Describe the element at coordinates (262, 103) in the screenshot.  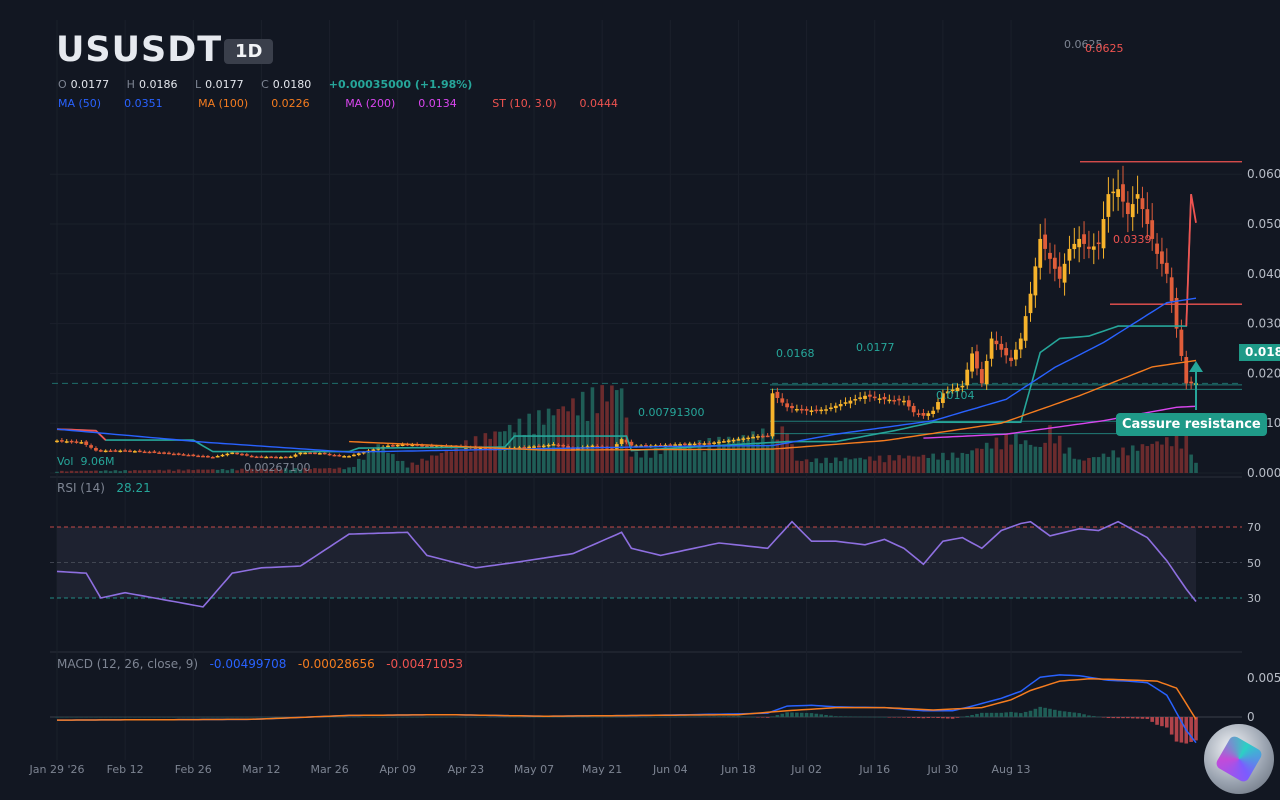
I see `ma100-legend: MA (100) 0.0226` at that location.